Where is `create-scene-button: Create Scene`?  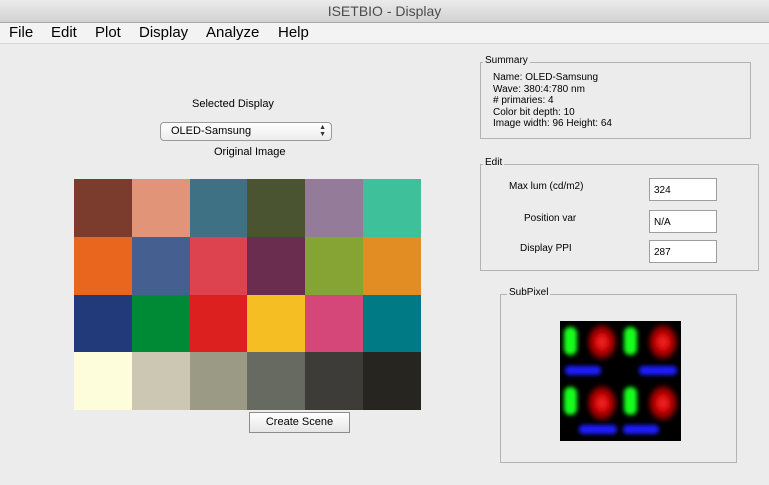 create-scene-button: Create Scene is located at coordinates (299, 422).